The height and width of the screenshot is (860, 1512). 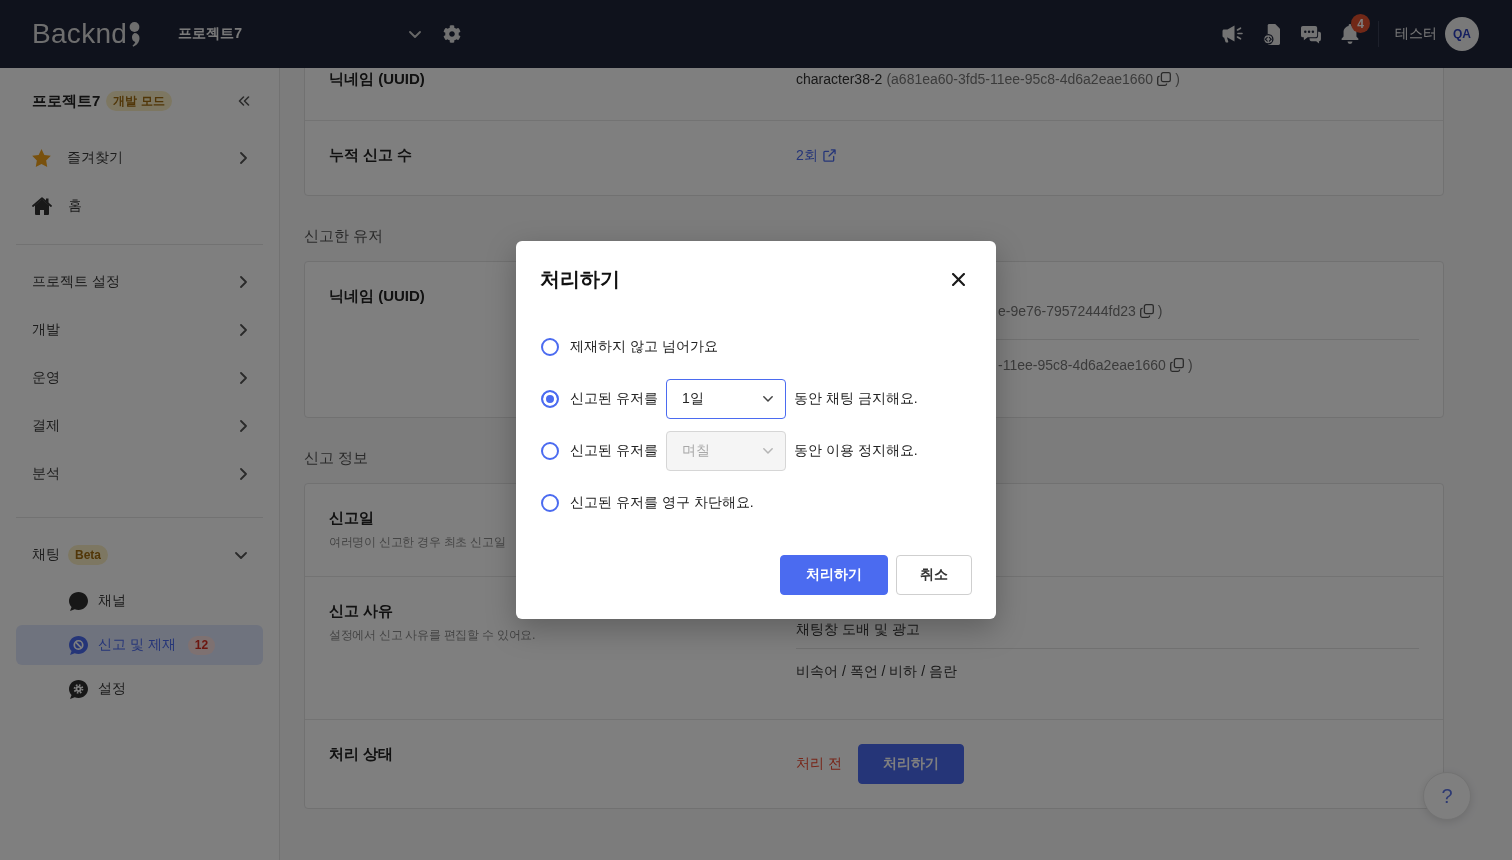 I want to click on row-label: 신고 사유, so click(x=361, y=611).